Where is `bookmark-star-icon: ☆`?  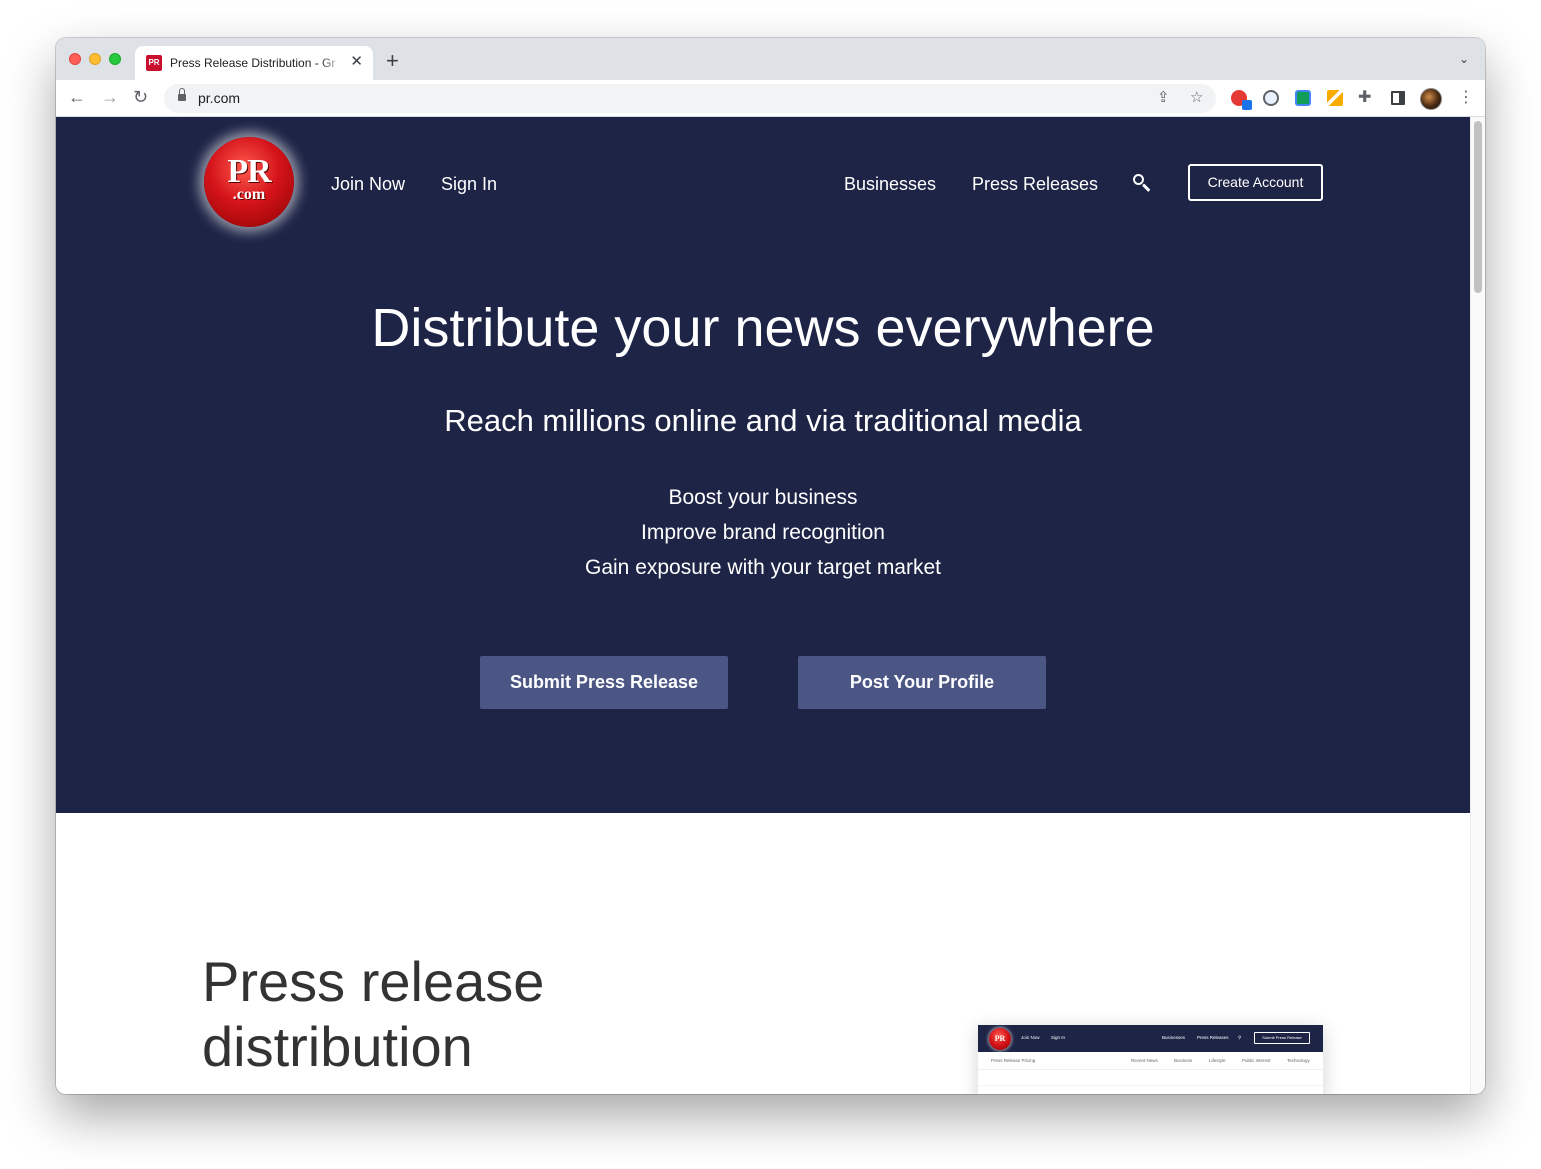 bookmark-star-icon: ☆ is located at coordinates (1196, 98).